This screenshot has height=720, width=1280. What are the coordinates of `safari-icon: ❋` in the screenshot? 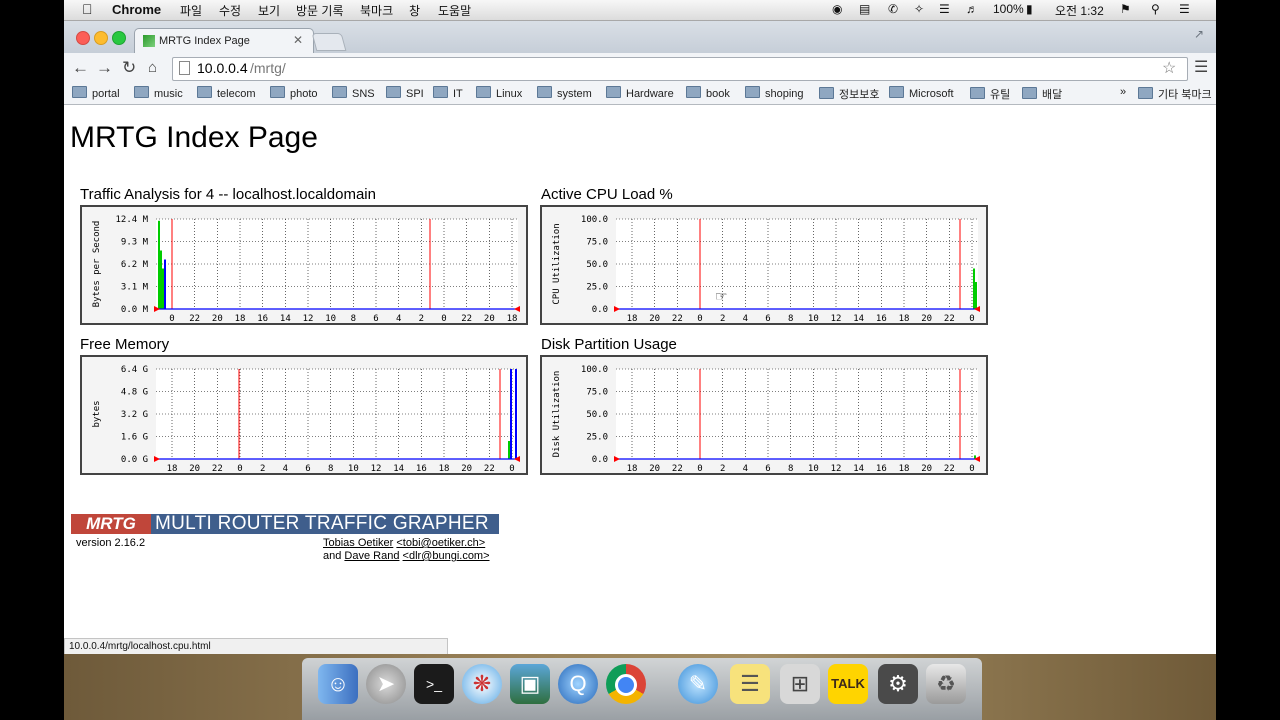 It's located at (482, 684).